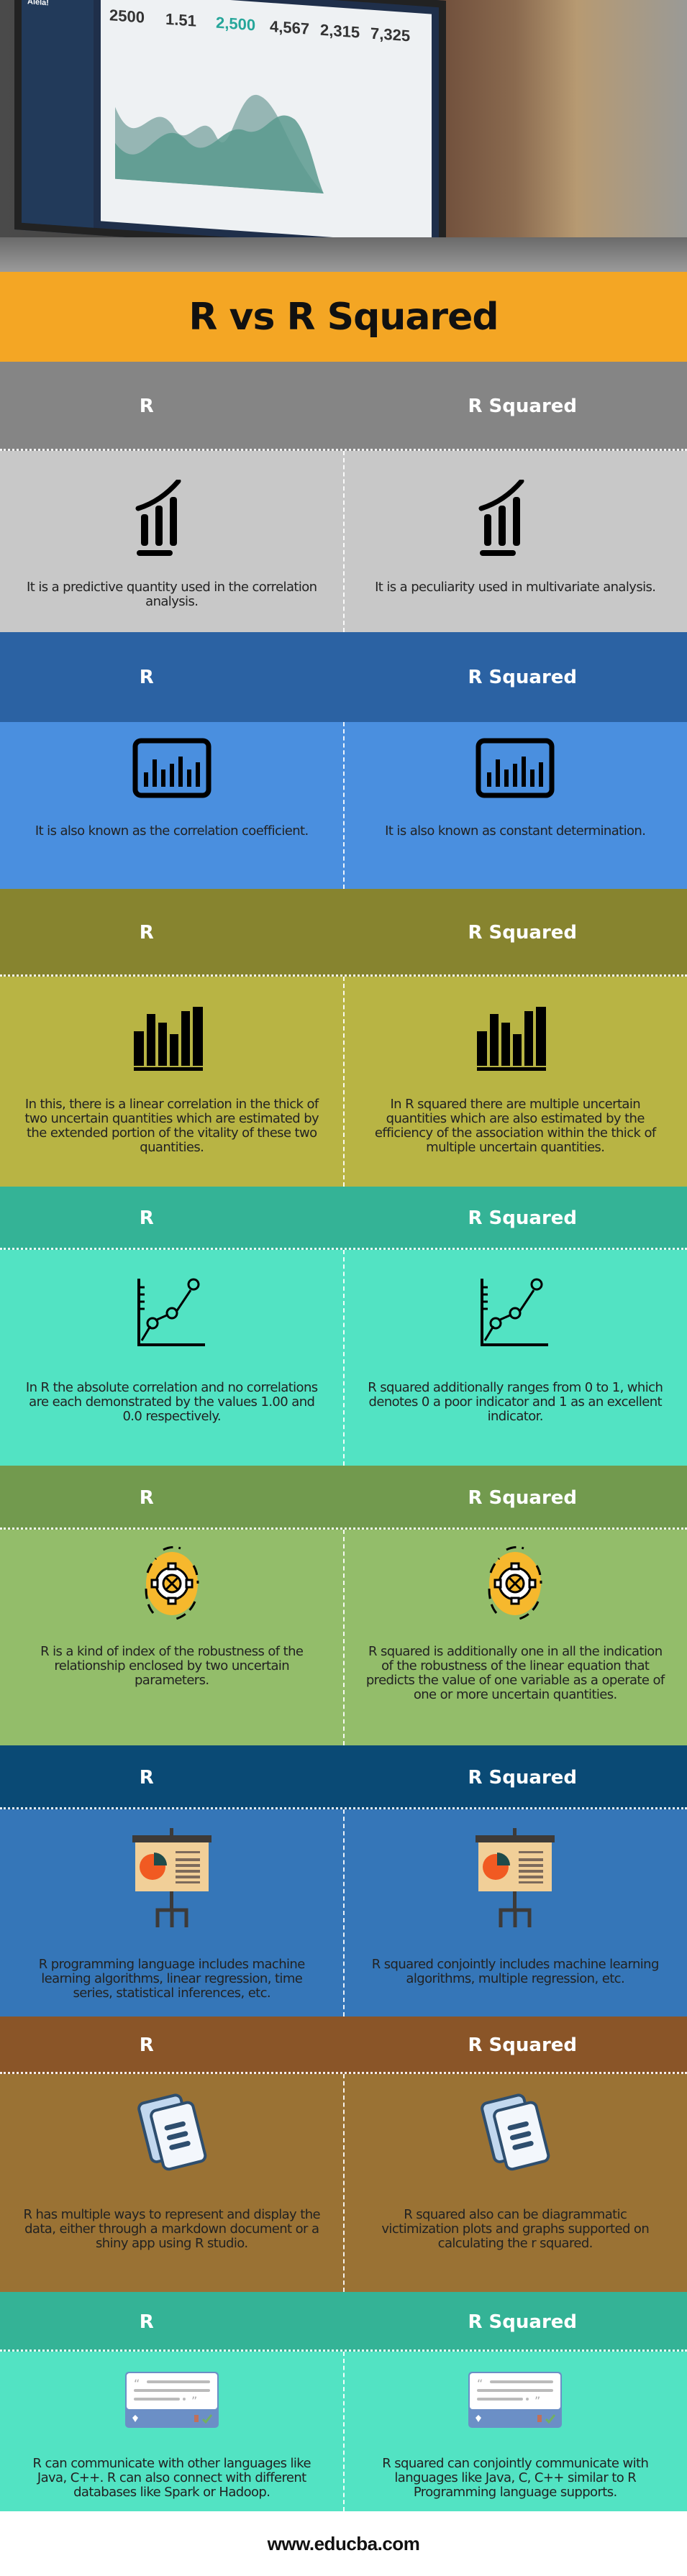  I want to click on footer-url: www.educba.com, so click(344, 2544).